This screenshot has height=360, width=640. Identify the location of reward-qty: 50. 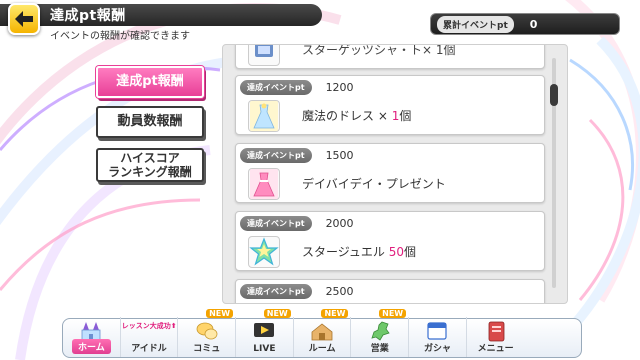
(396, 252).